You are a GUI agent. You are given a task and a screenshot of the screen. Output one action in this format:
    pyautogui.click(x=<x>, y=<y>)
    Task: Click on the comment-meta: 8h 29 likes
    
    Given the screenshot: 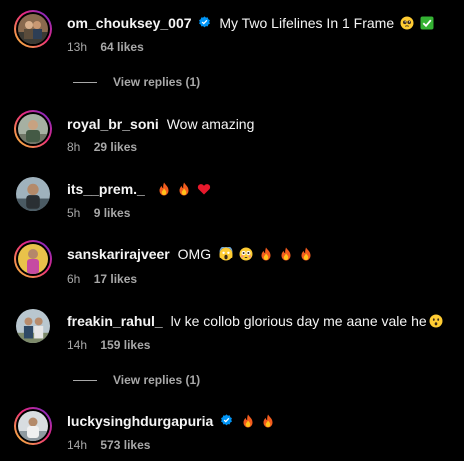 What is the action you would take?
    pyautogui.click(x=102, y=147)
    